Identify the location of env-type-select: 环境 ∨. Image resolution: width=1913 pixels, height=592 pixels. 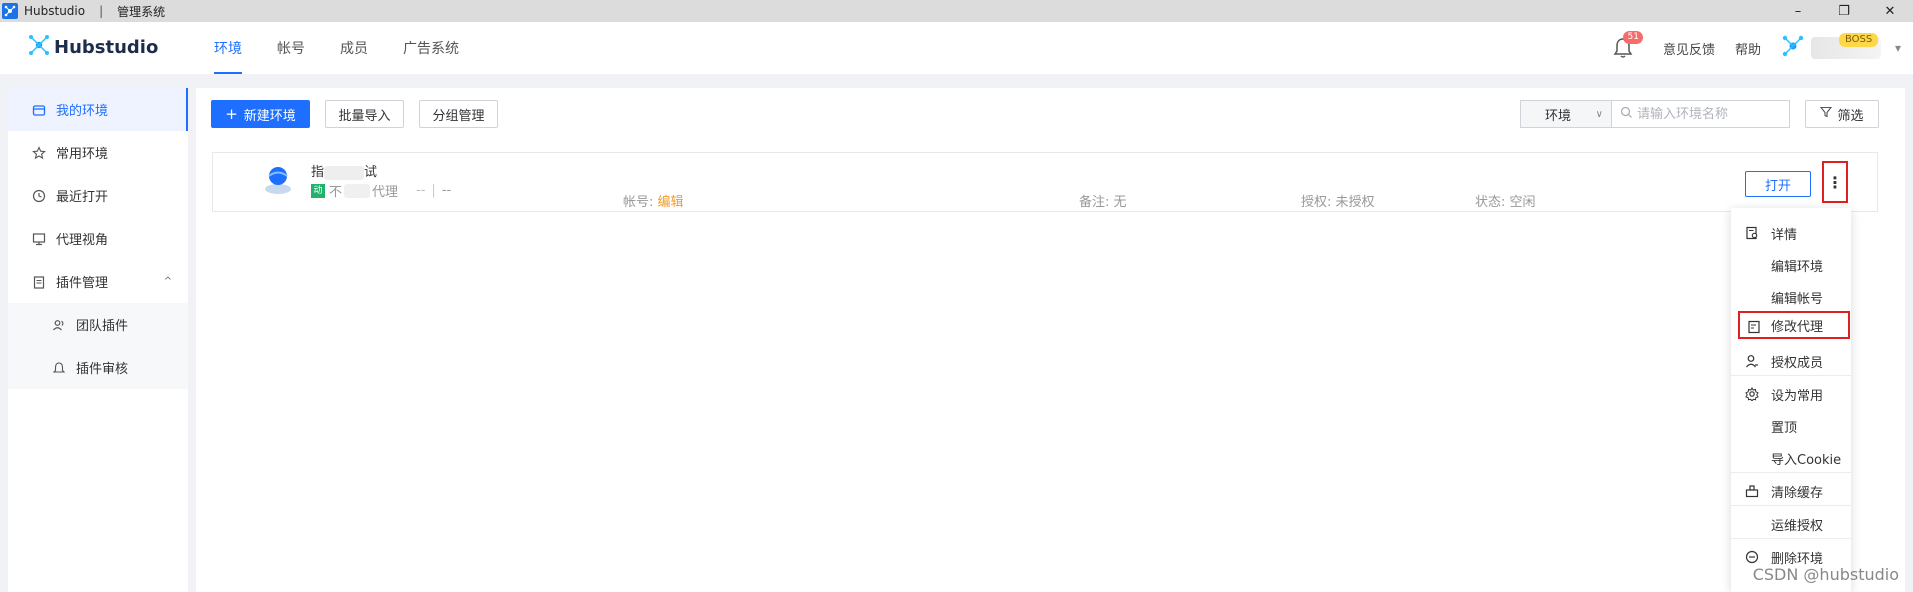
(1566, 114).